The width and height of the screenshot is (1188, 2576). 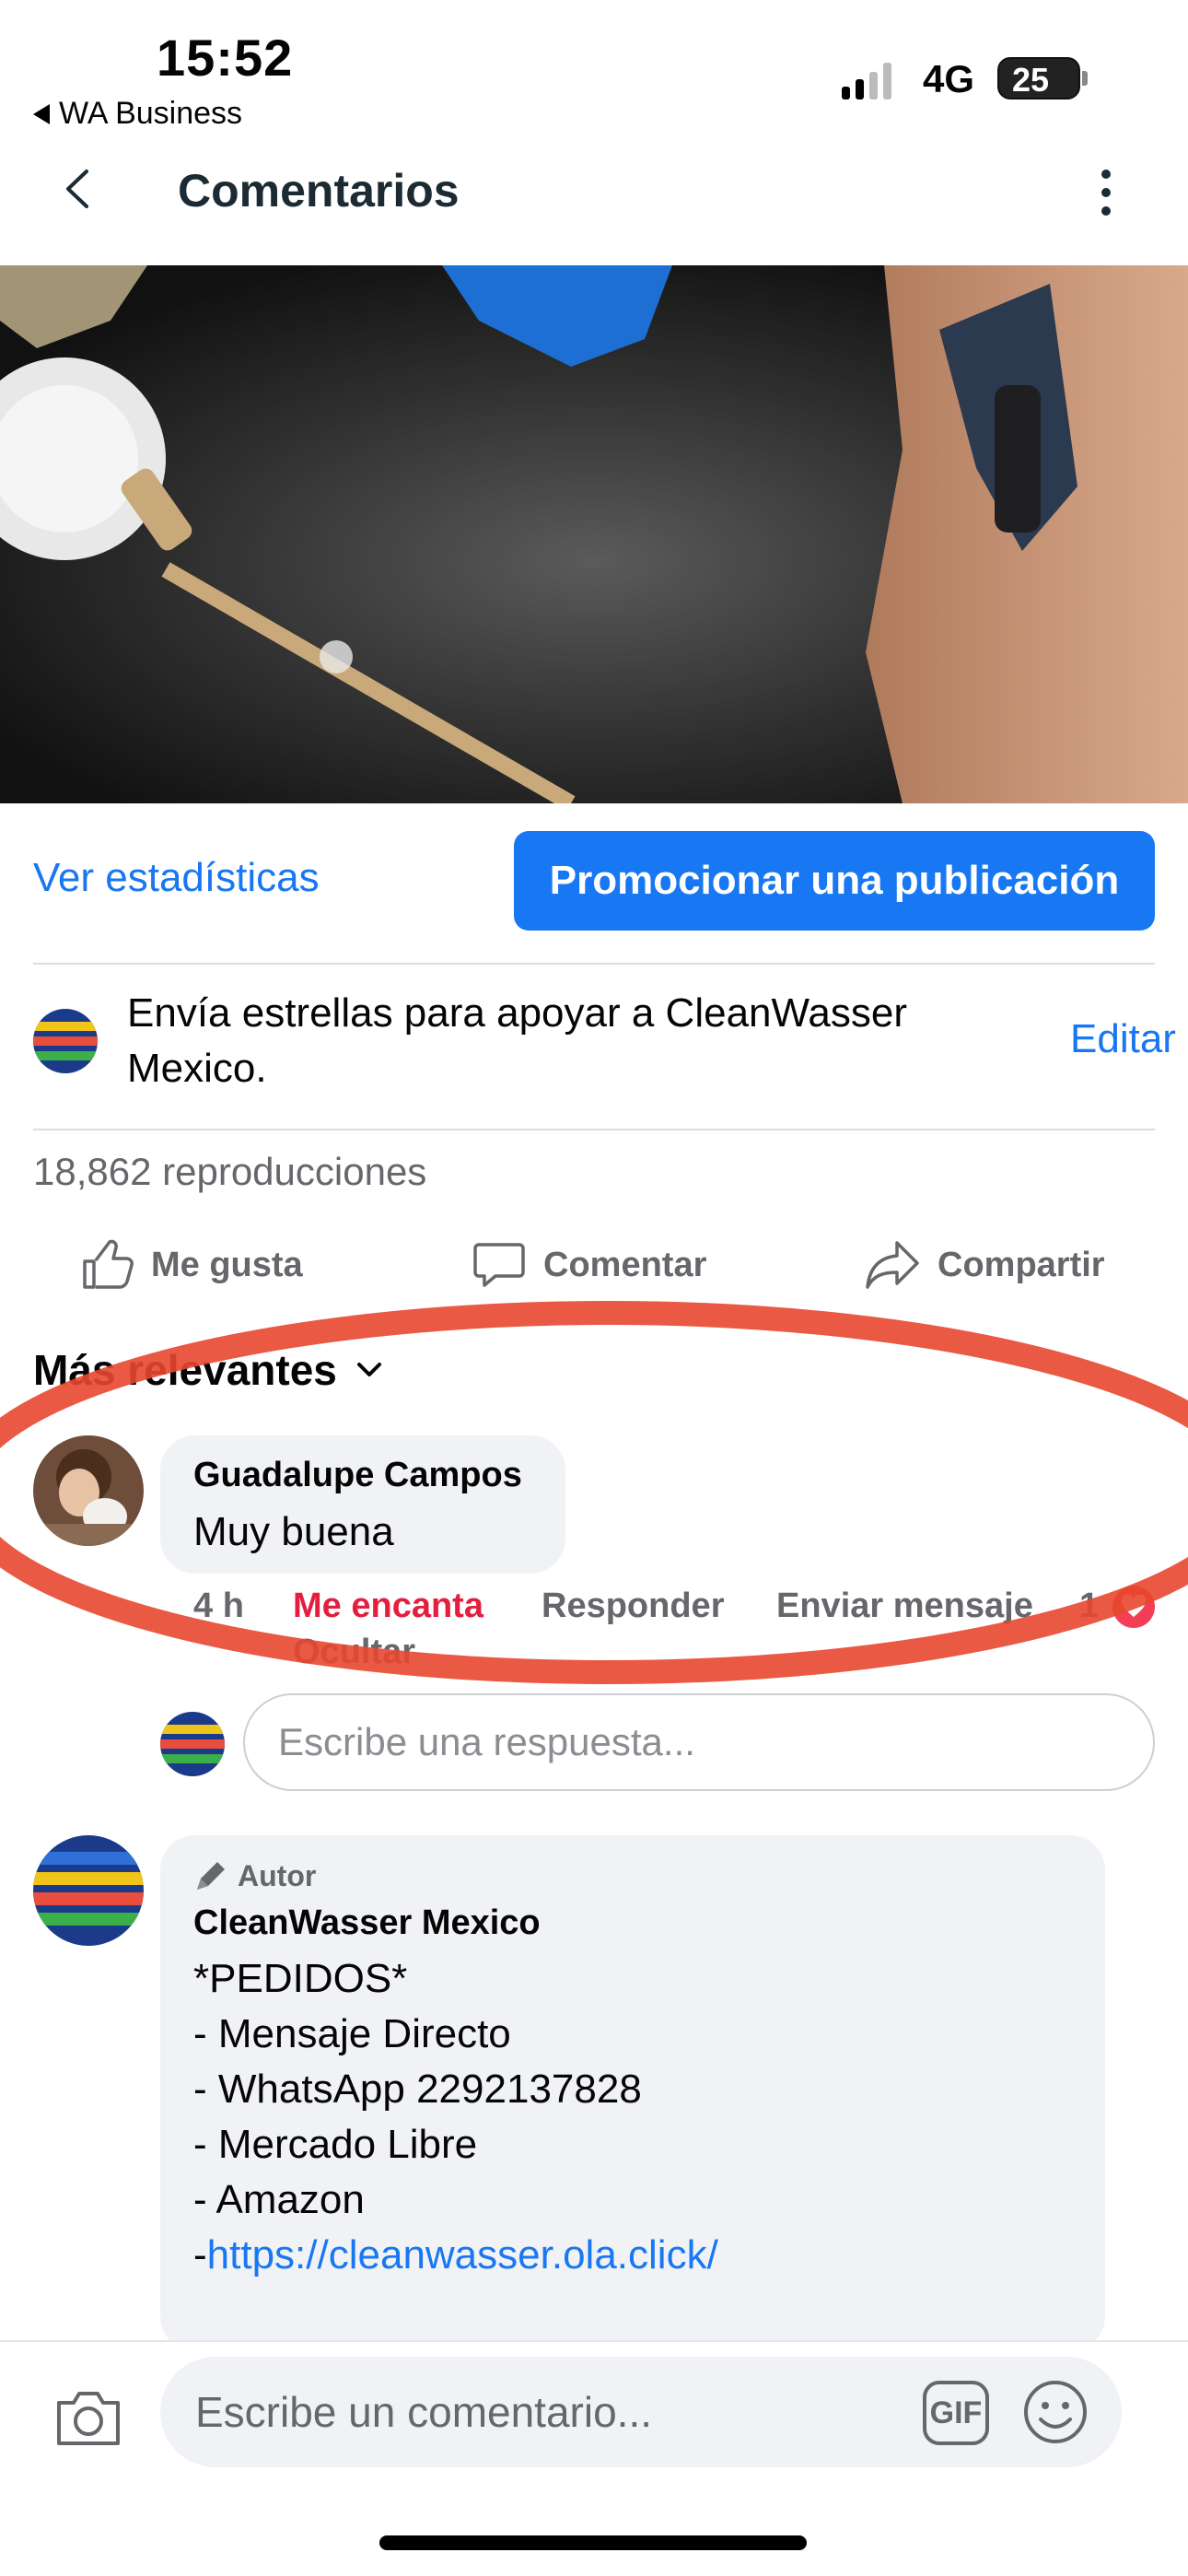 I want to click on battery-cap, so click(x=1085, y=78).